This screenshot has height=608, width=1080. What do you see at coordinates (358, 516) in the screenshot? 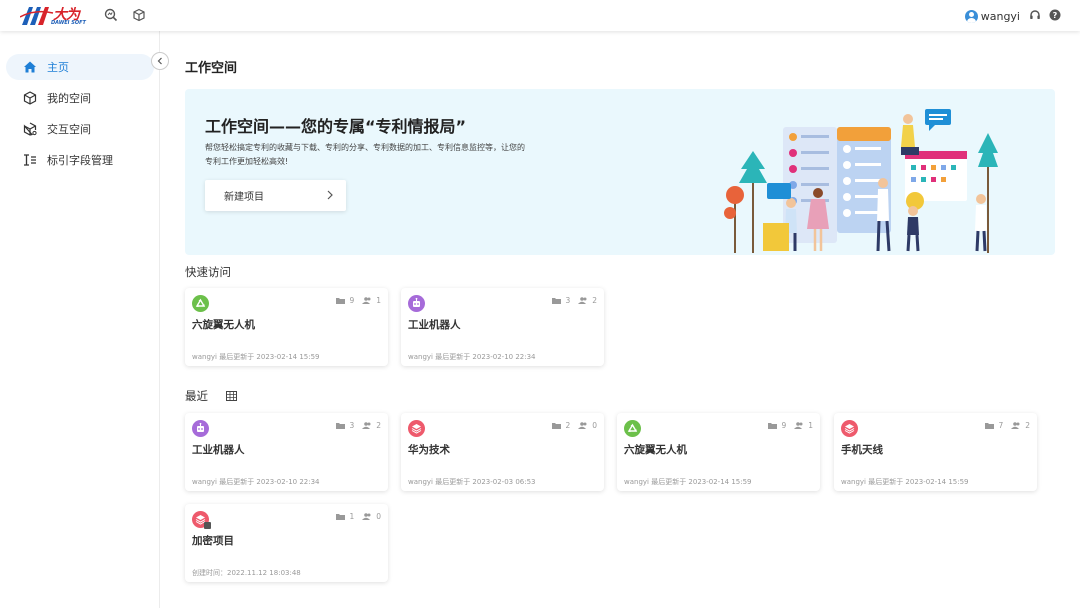
I see `card-counts: 1 0` at bounding box center [358, 516].